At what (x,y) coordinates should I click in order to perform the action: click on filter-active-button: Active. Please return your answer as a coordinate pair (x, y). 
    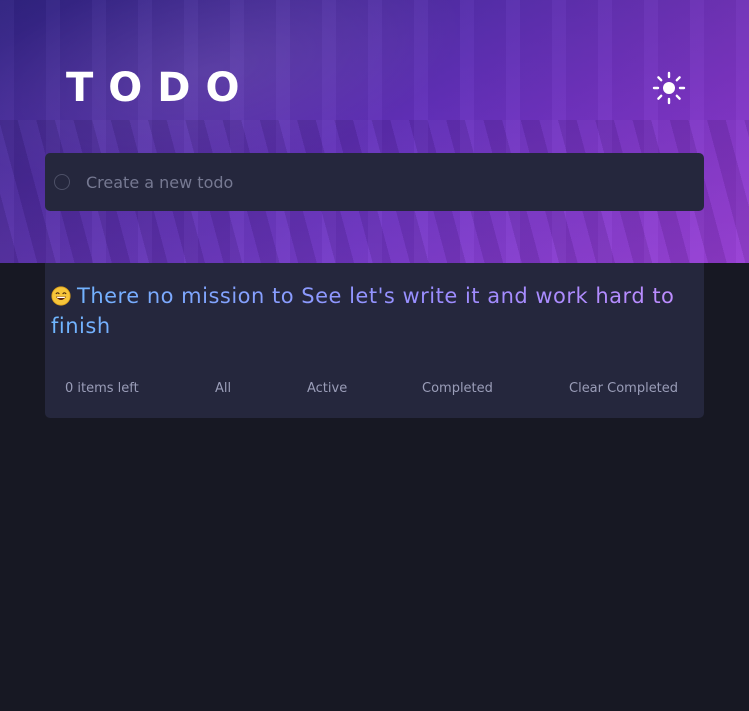
    Looking at the image, I should click on (327, 388).